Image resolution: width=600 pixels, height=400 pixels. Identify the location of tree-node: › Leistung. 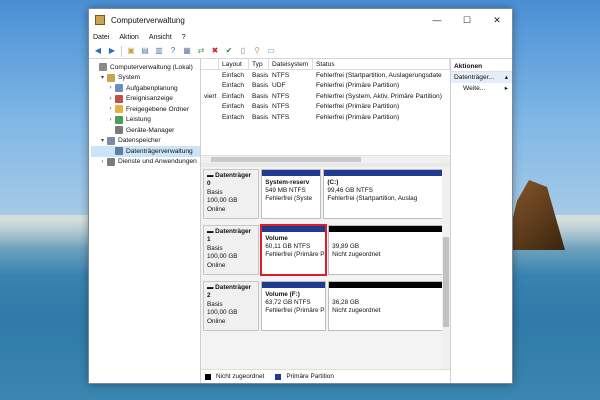
(145, 120).